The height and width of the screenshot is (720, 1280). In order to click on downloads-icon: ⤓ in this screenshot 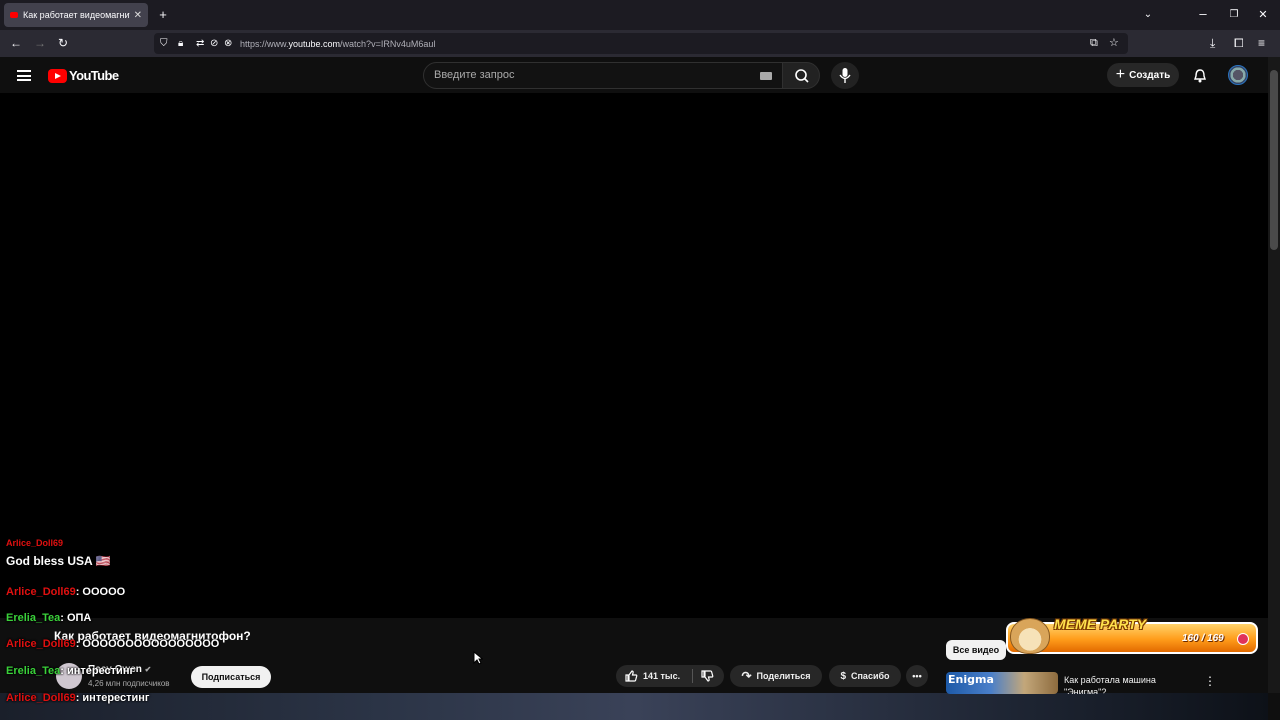, I will do `click(1212, 43)`.